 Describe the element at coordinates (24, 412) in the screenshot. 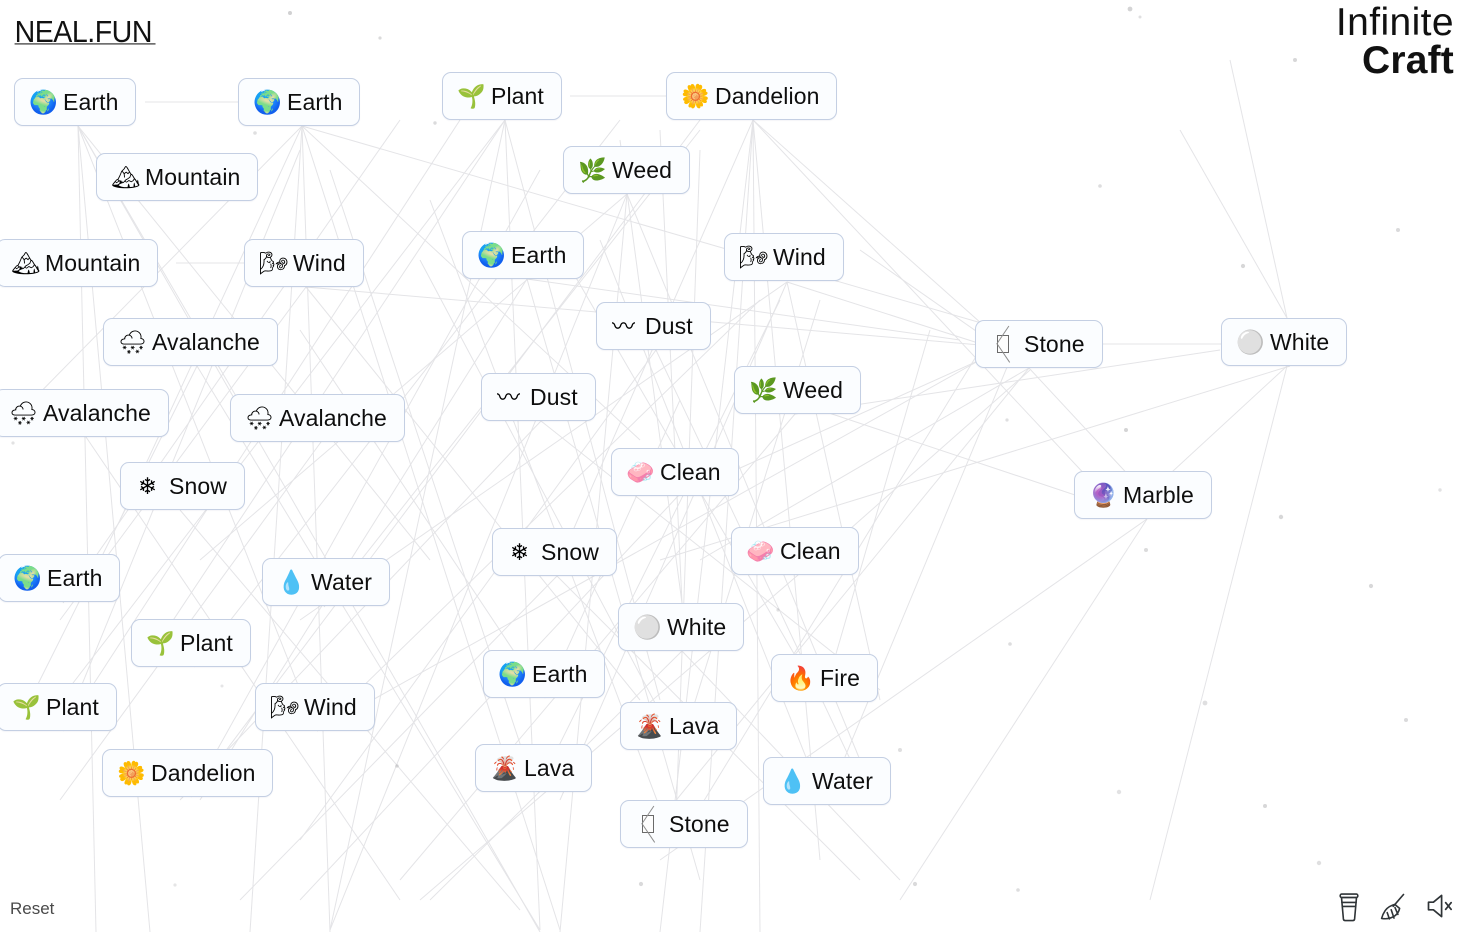

I see `avalanche-icon: 🌨` at that location.